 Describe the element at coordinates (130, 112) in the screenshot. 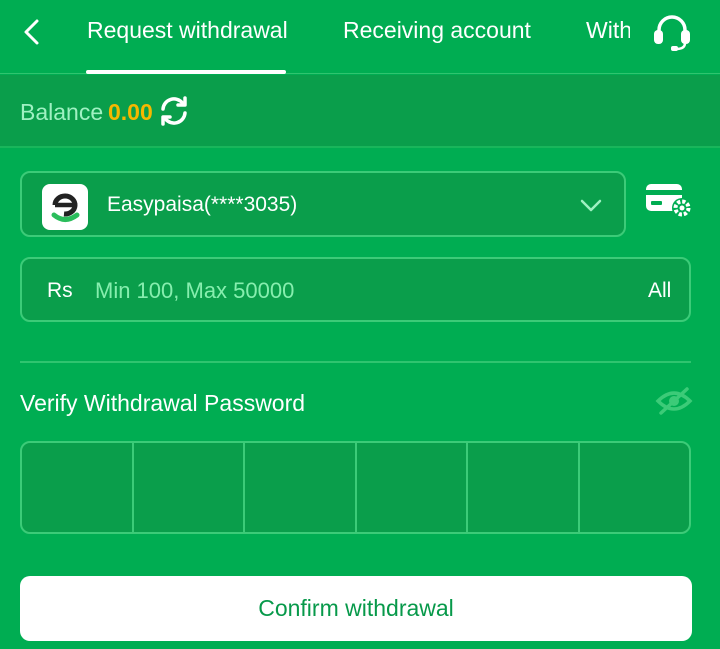

I see `balance-value: 0.00` at that location.